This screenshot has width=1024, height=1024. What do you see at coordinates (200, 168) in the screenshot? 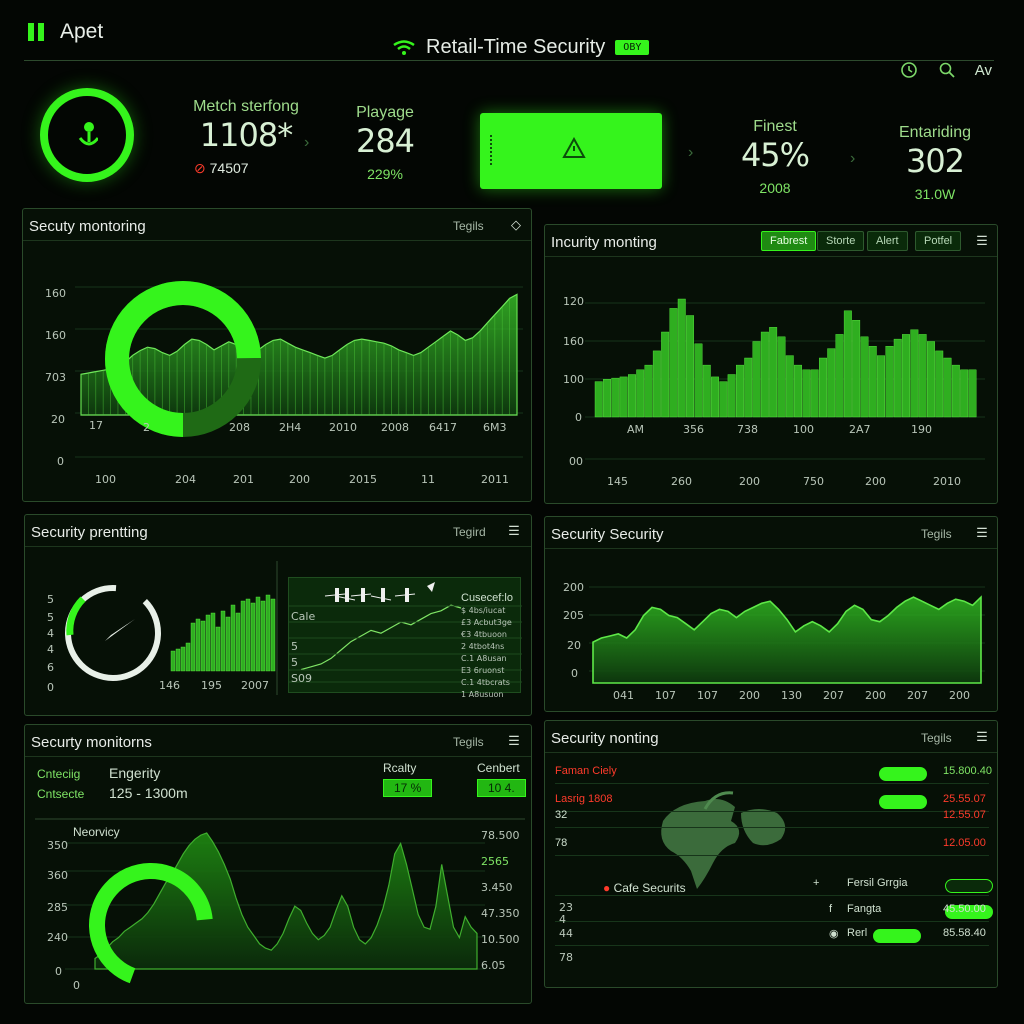
I see `alert-icon: ⊘` at bounding box center [200, 168].